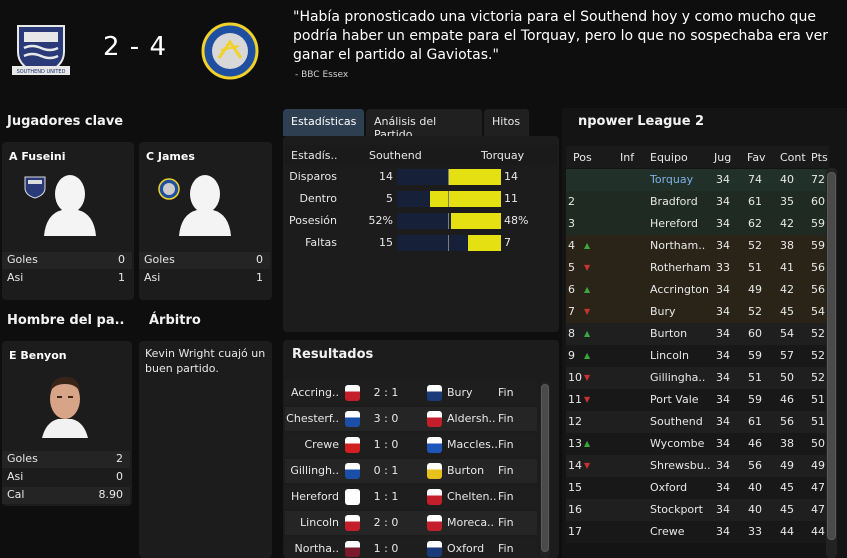 This screenshot has height=558, width=847. I want to click on result-row: Northa.. 1 : 0 Oxford Fin, so click(411, 547).